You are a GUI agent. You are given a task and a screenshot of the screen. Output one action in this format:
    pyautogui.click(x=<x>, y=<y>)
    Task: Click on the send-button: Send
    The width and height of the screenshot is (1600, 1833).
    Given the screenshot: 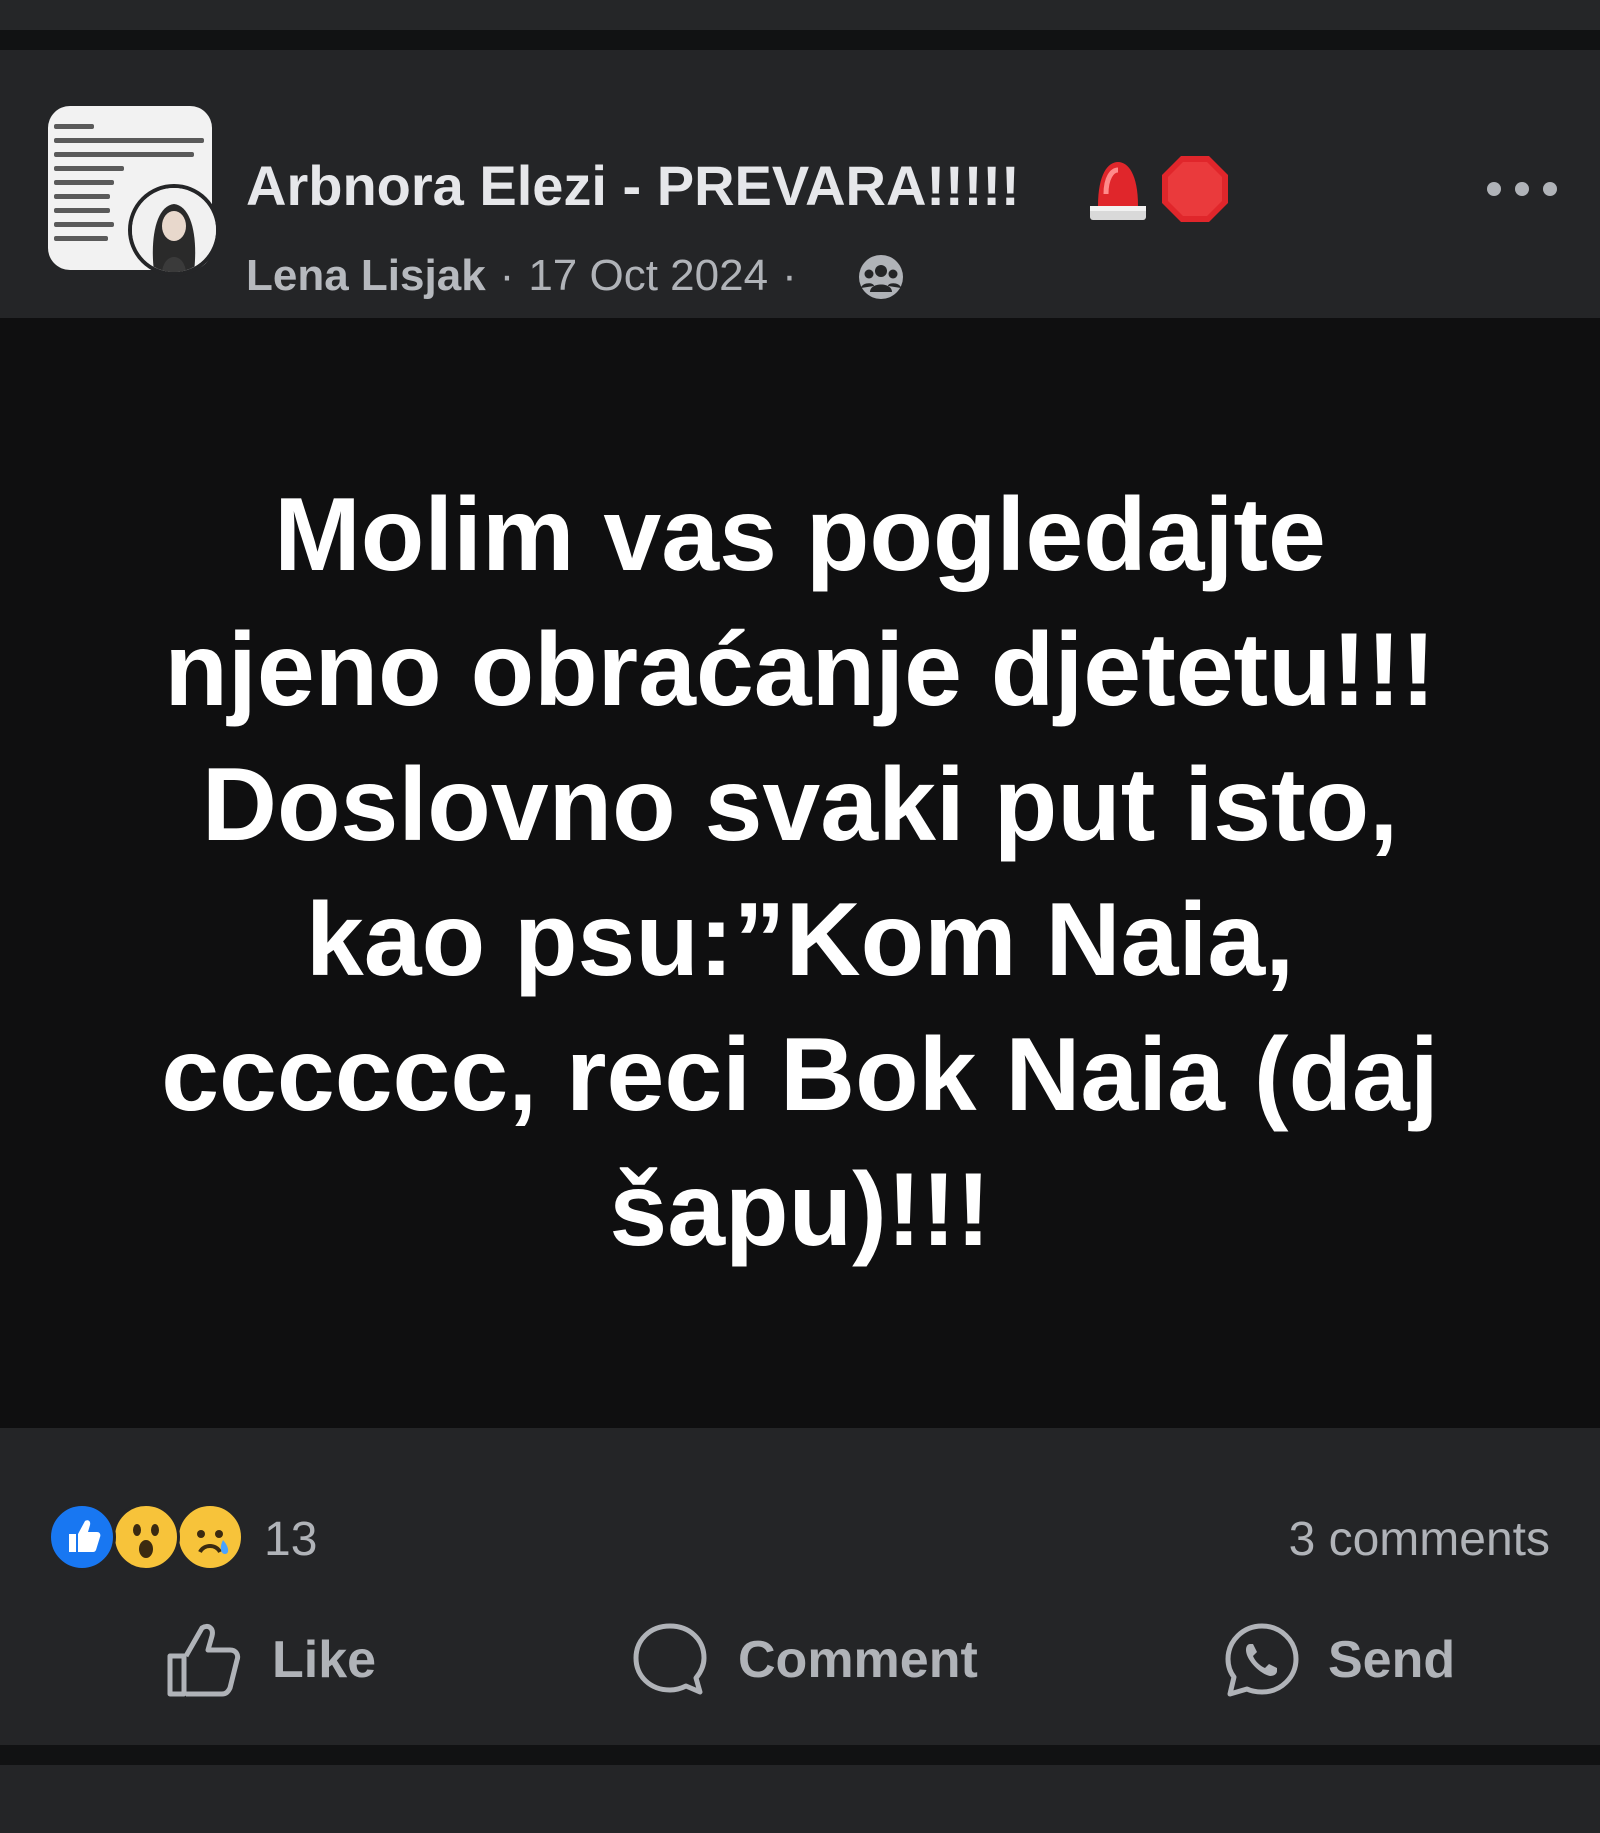 What is the action you would take?
    pyautogui.click(x=1342, y=1655)
    